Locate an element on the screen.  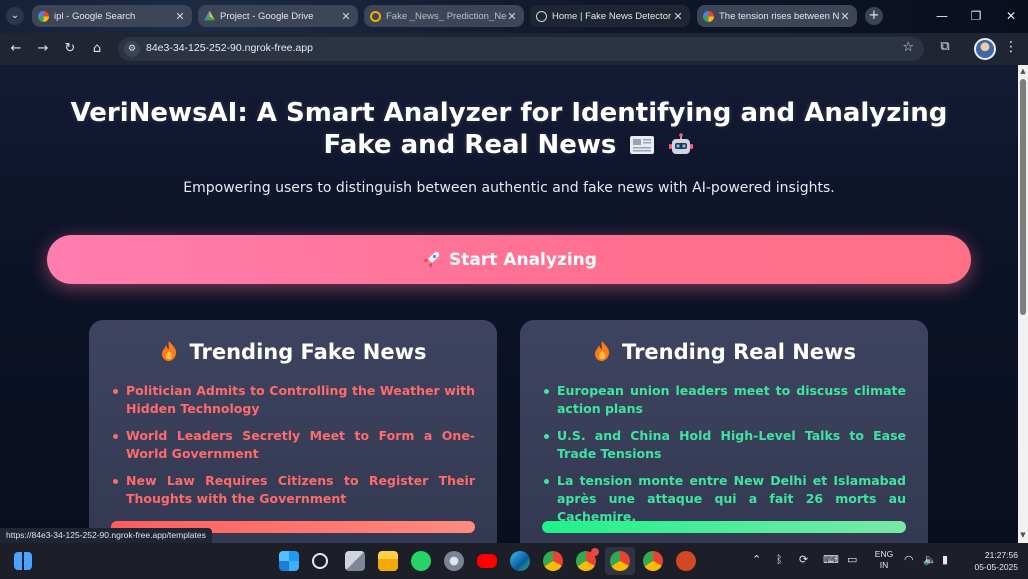
language-indicator: ENG IN is located at coordinates (884, 560).